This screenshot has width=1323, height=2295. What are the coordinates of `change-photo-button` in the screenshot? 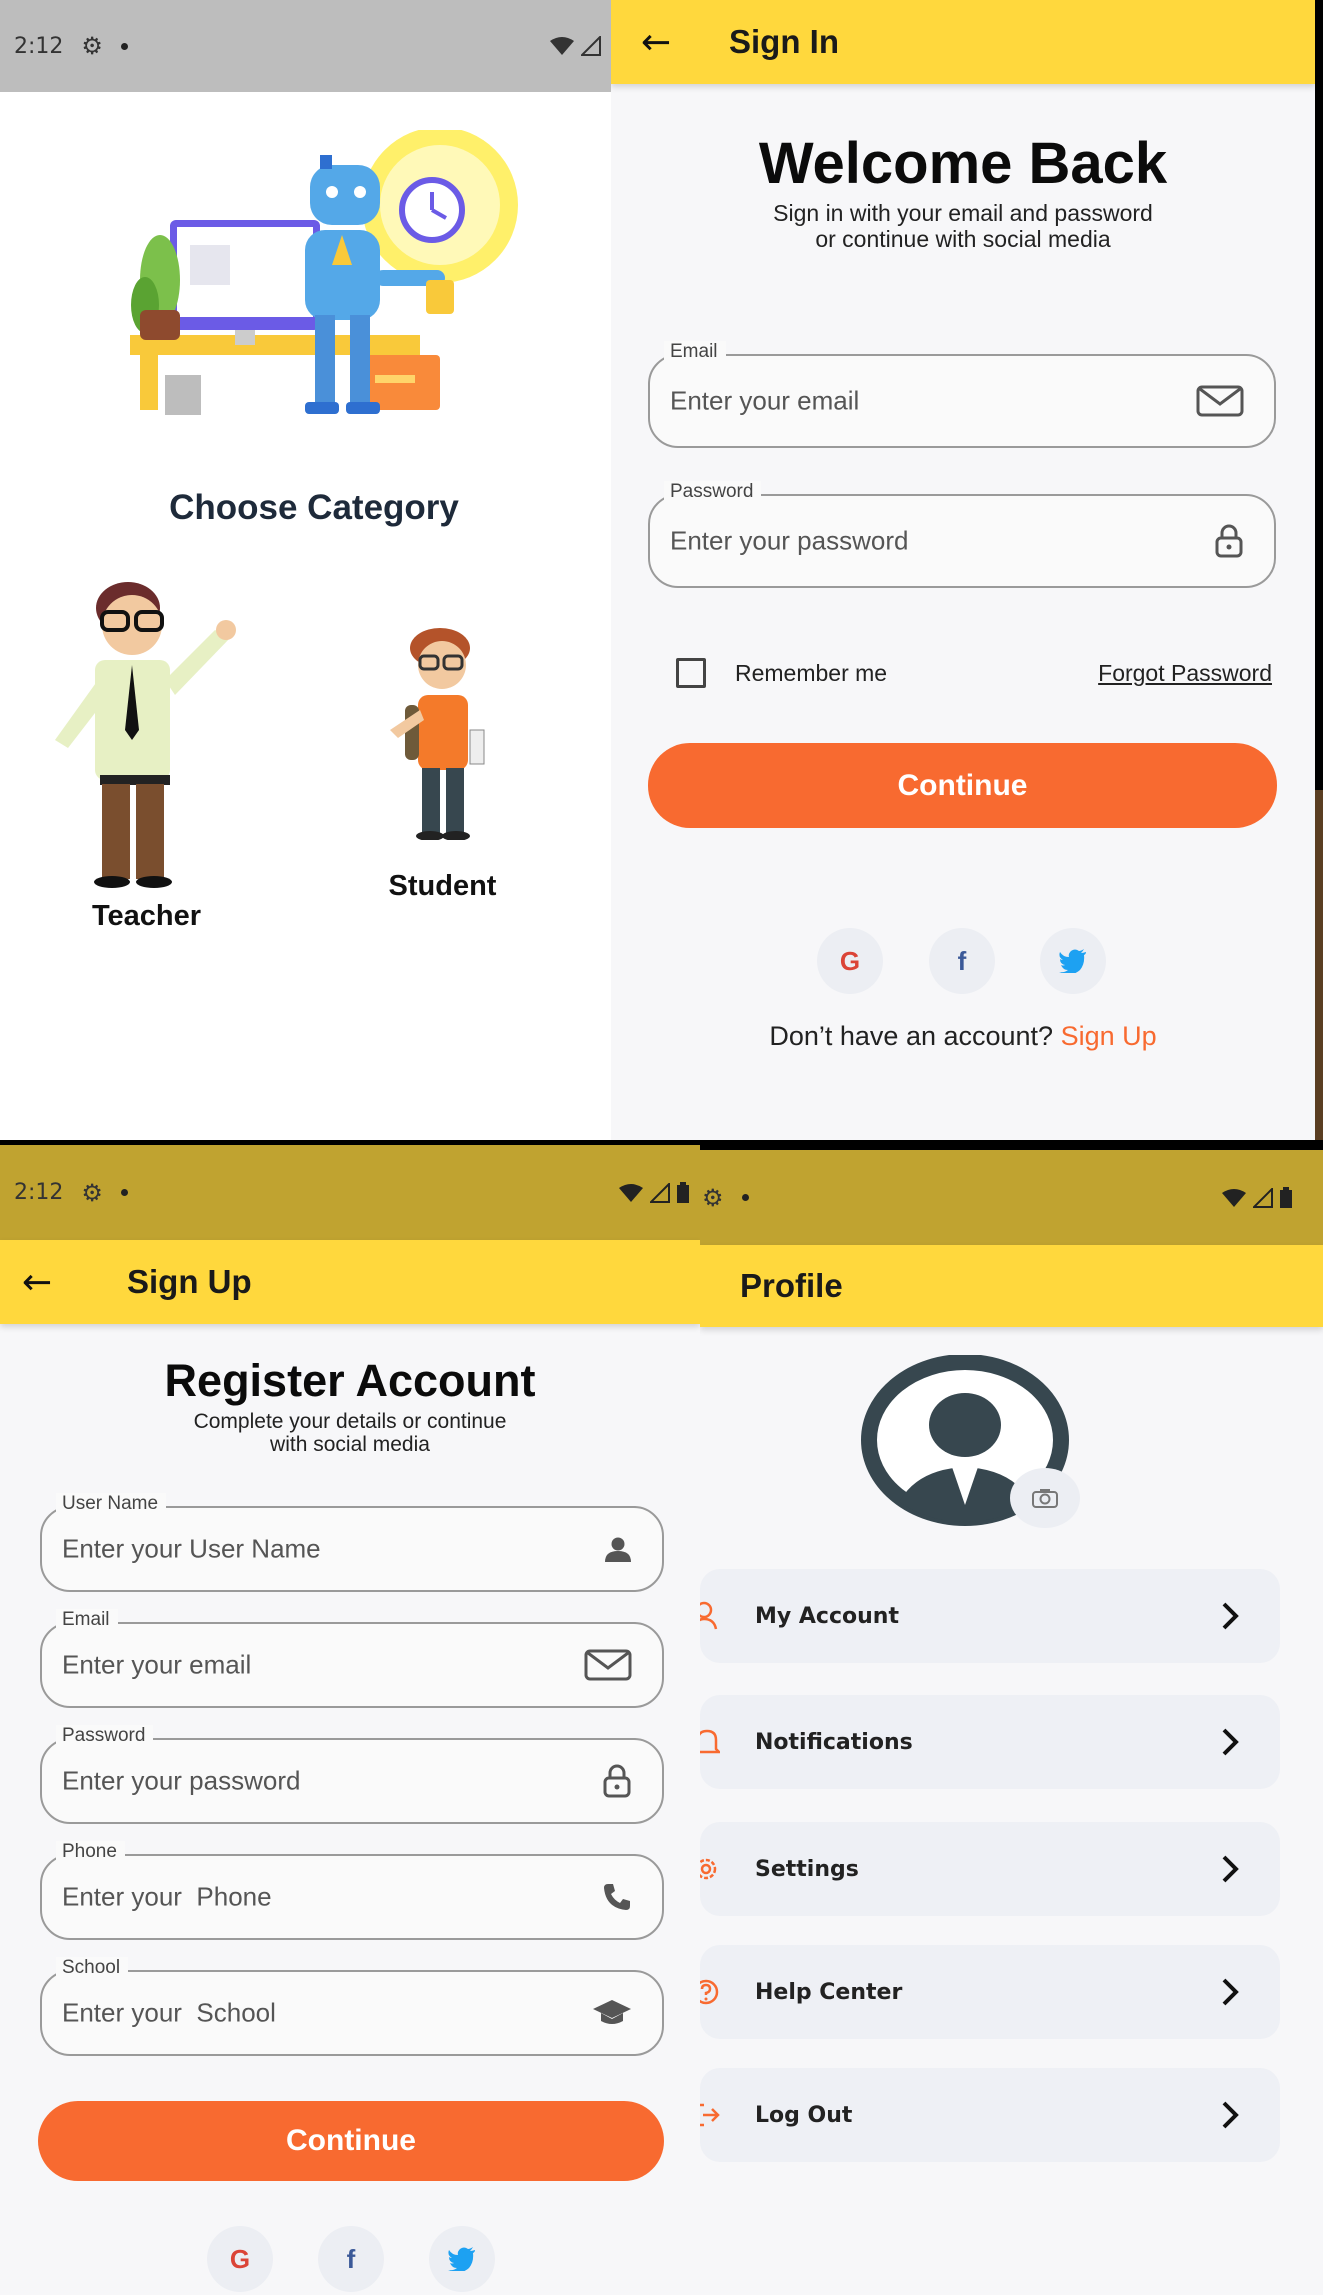 It's located at (1045, 1498).